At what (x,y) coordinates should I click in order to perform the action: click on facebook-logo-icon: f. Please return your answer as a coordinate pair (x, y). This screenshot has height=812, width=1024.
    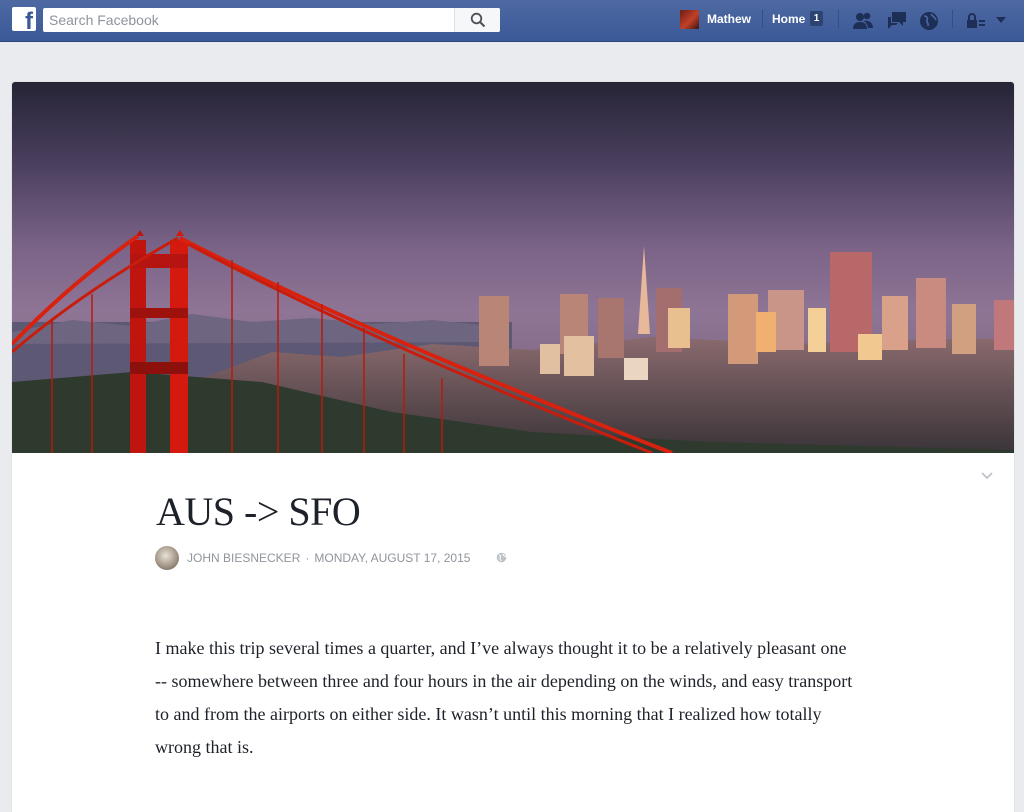
    Looking at the image, I should click on (24, 19).